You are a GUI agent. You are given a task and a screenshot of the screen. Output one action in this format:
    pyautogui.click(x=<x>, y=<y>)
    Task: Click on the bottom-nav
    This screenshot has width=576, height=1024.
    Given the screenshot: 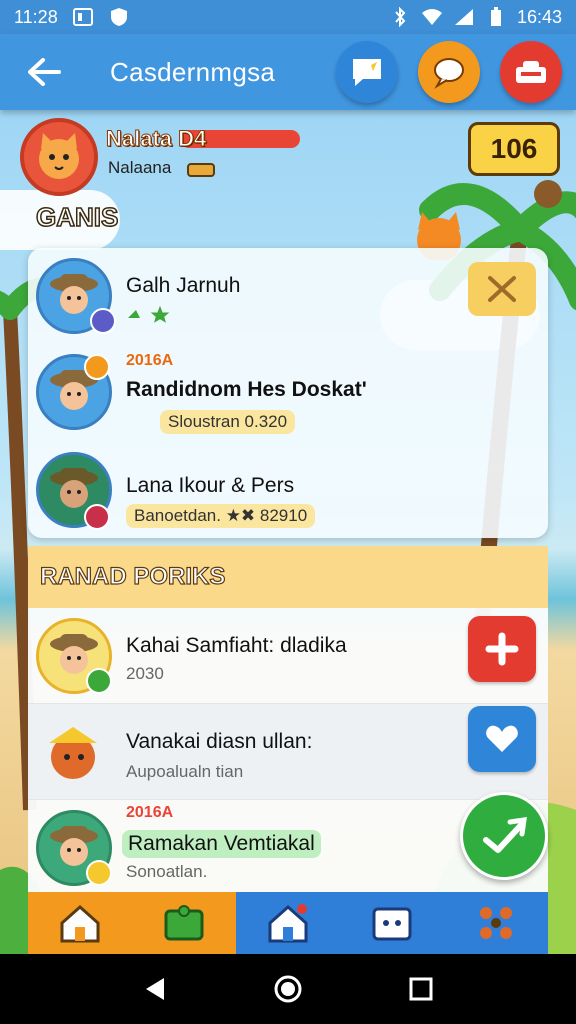 What is the action you would take?
    pyautogui.click(x=288, y=923)
    